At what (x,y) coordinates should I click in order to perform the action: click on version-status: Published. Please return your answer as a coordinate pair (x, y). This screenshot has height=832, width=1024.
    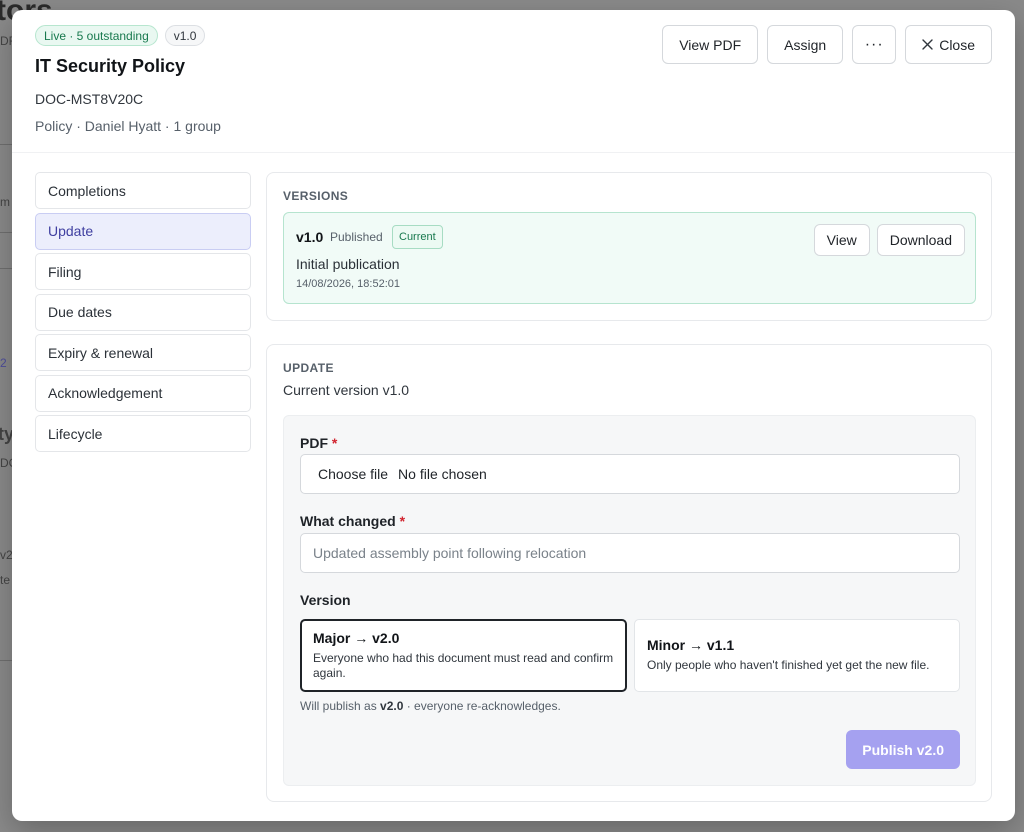
    Looking at the image, I should click on (356, 237).